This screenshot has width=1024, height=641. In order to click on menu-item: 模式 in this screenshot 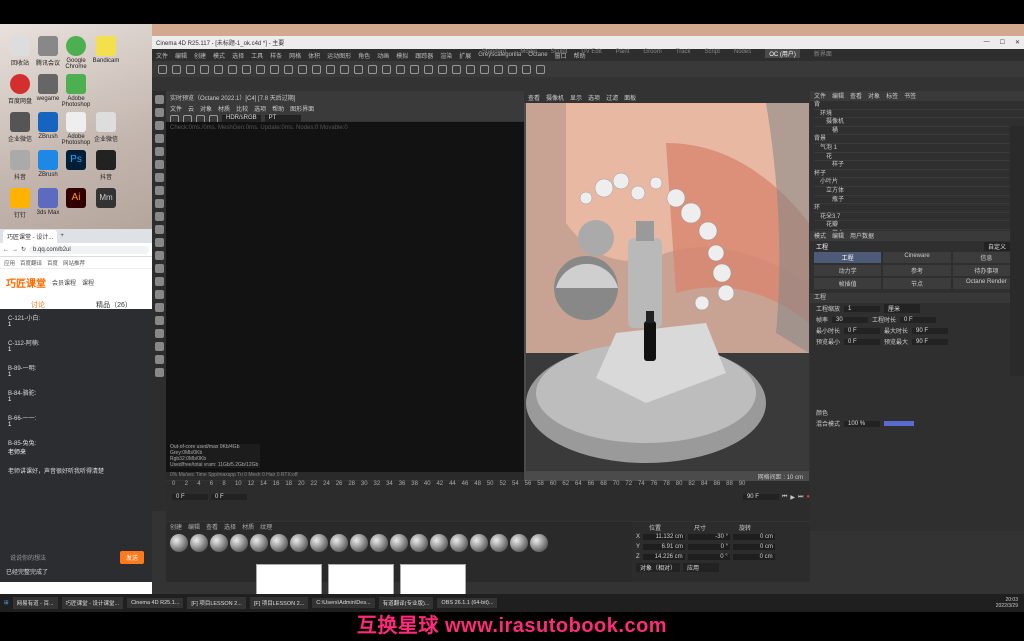, I will do `click(219, 55)`.